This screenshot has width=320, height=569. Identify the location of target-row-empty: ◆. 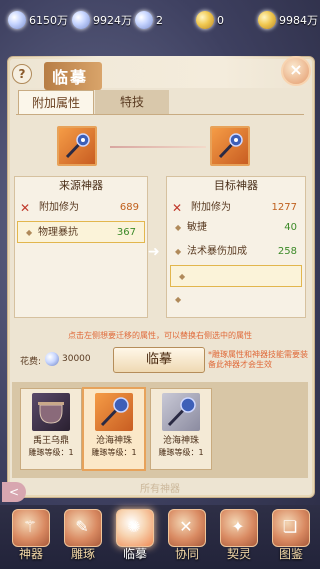
(236, 300).